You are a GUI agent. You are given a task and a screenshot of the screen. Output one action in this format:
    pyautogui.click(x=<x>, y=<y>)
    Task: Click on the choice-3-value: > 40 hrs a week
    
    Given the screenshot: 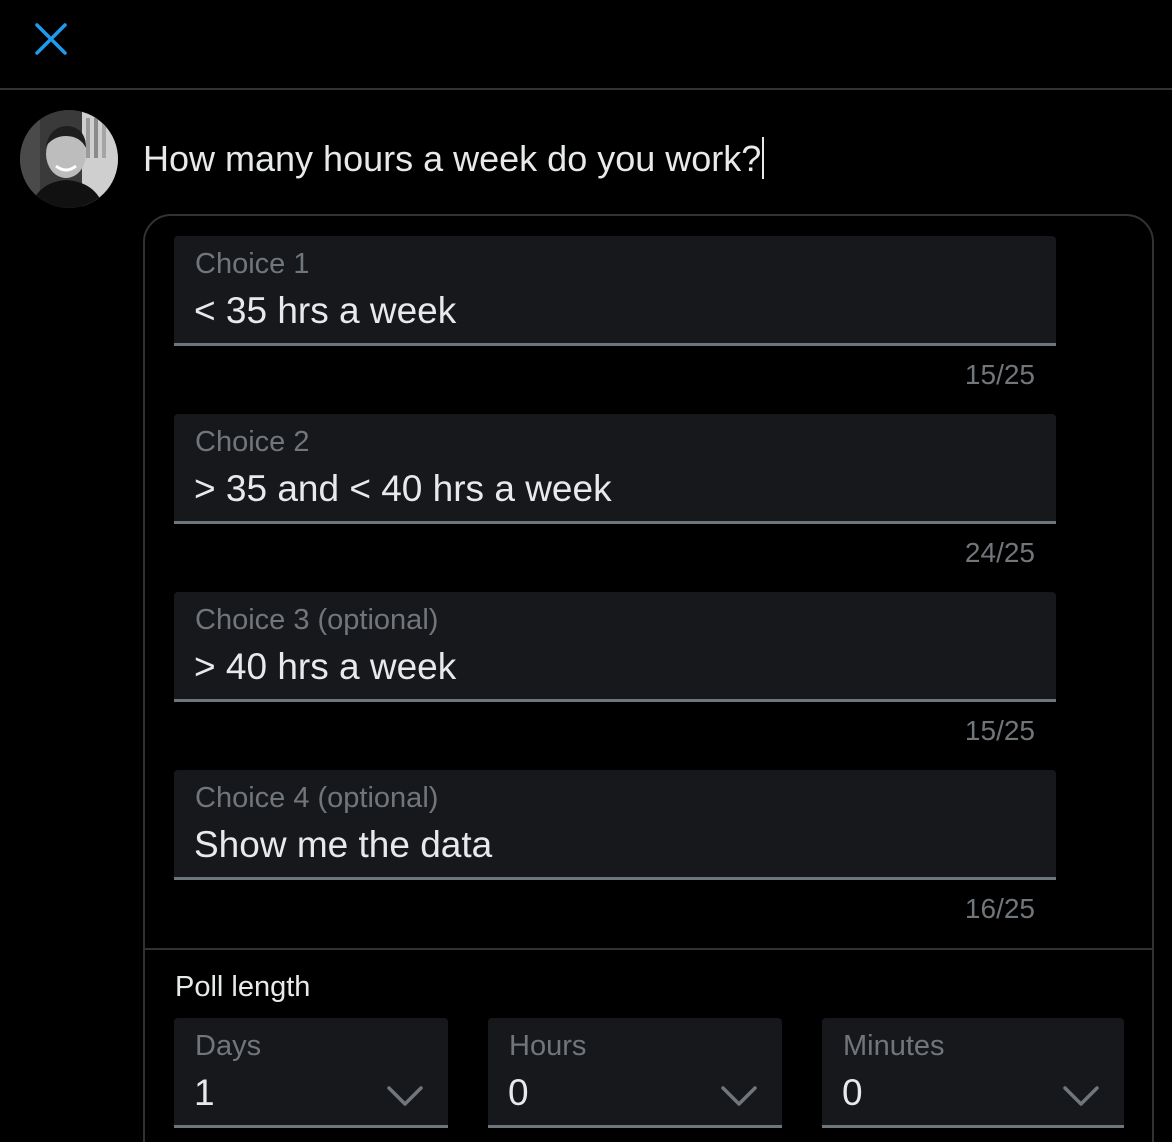 What is the action you would take?
    pyautogui.click(x=325, y=666)
    